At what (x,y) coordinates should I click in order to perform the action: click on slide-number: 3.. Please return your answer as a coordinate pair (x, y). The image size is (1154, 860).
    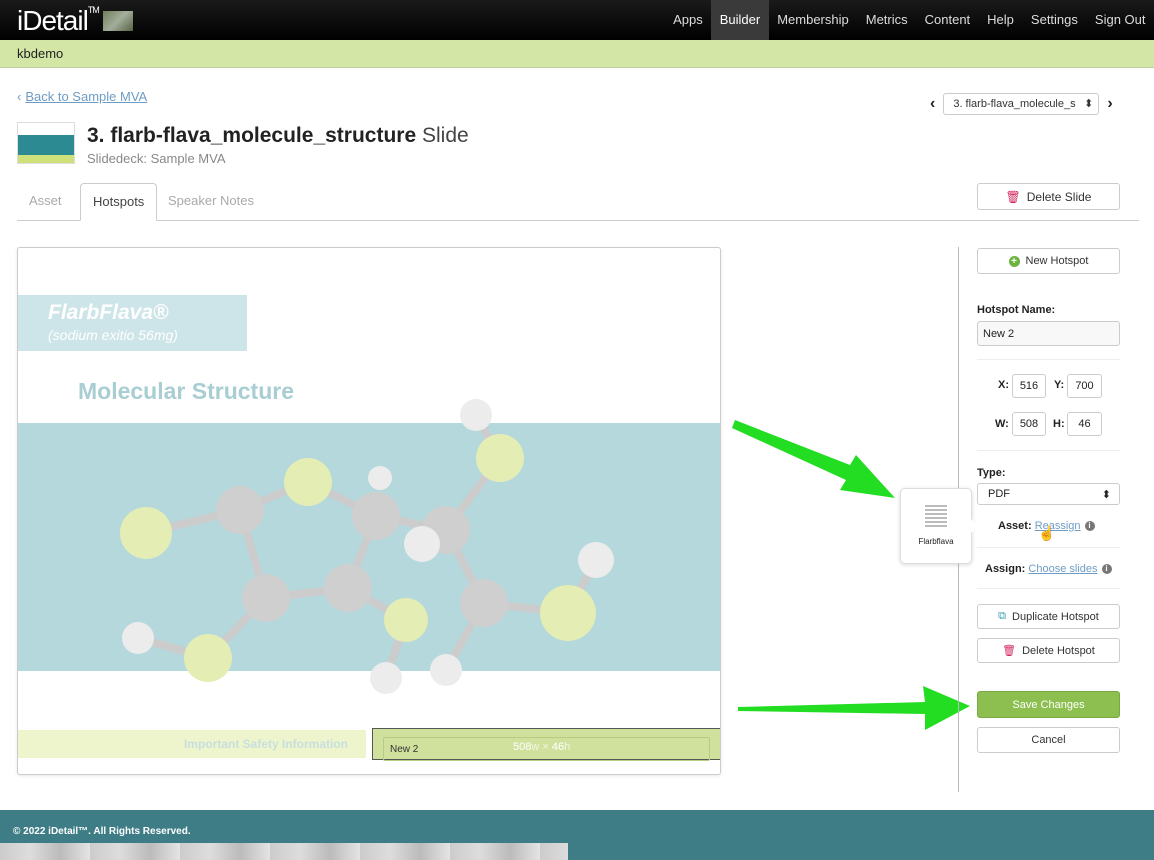
    Looking at the image, I should click on (96, 135).